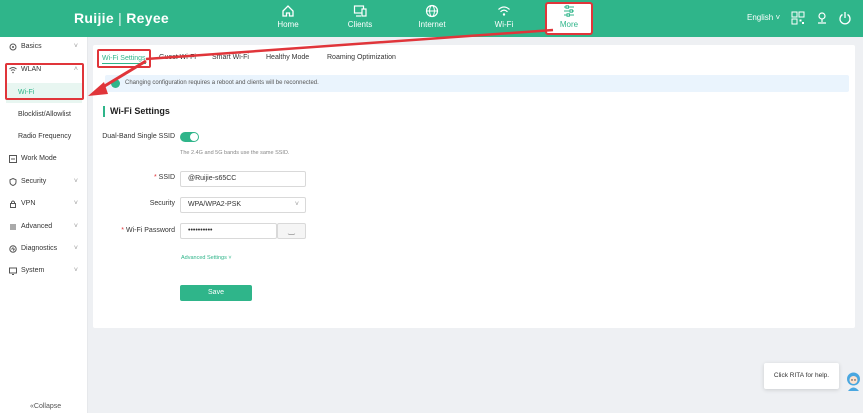 The width and height of the screenshot is (863, 413). What do you see at coordinates (162, 203) in the screenshot?
I see `security-label: Security` at bounding box center [162, 203].